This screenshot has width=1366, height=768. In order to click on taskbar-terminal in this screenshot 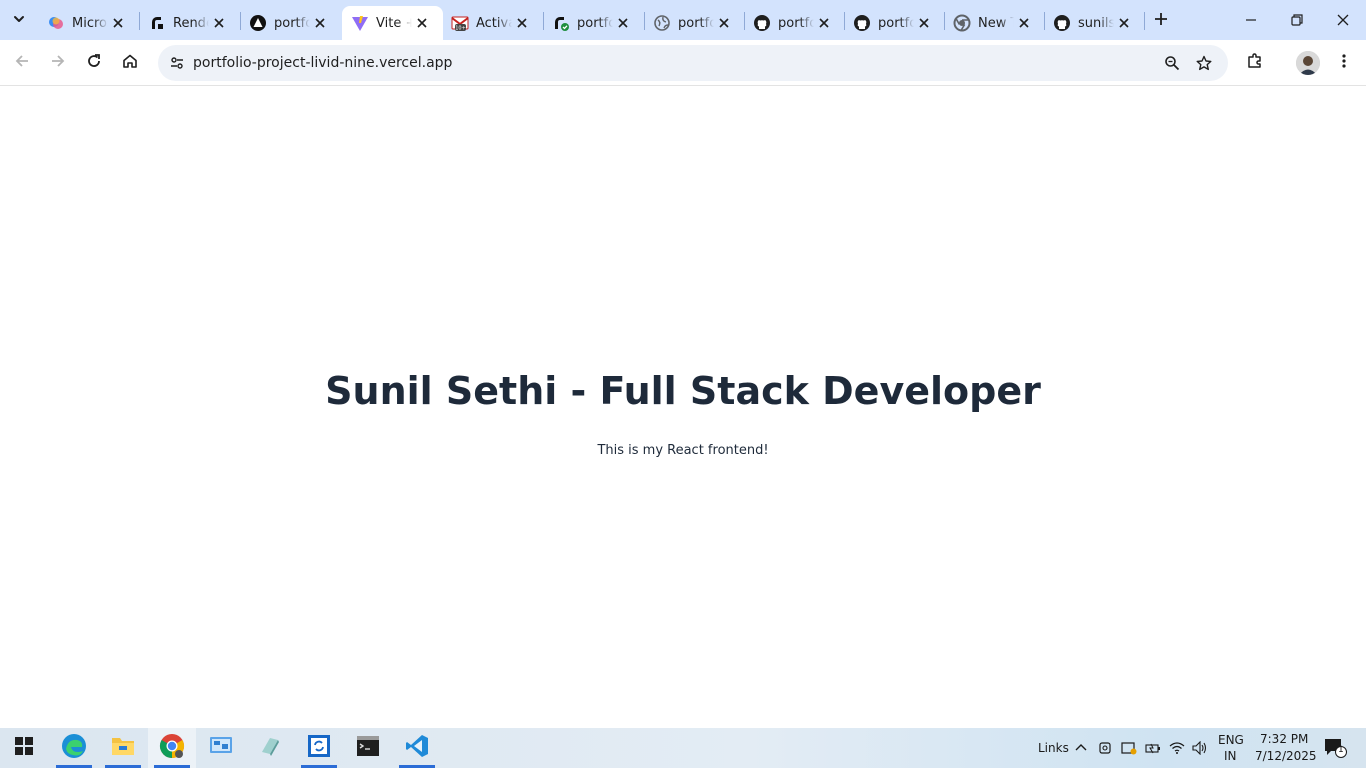, I will do `click(368, 748)`.